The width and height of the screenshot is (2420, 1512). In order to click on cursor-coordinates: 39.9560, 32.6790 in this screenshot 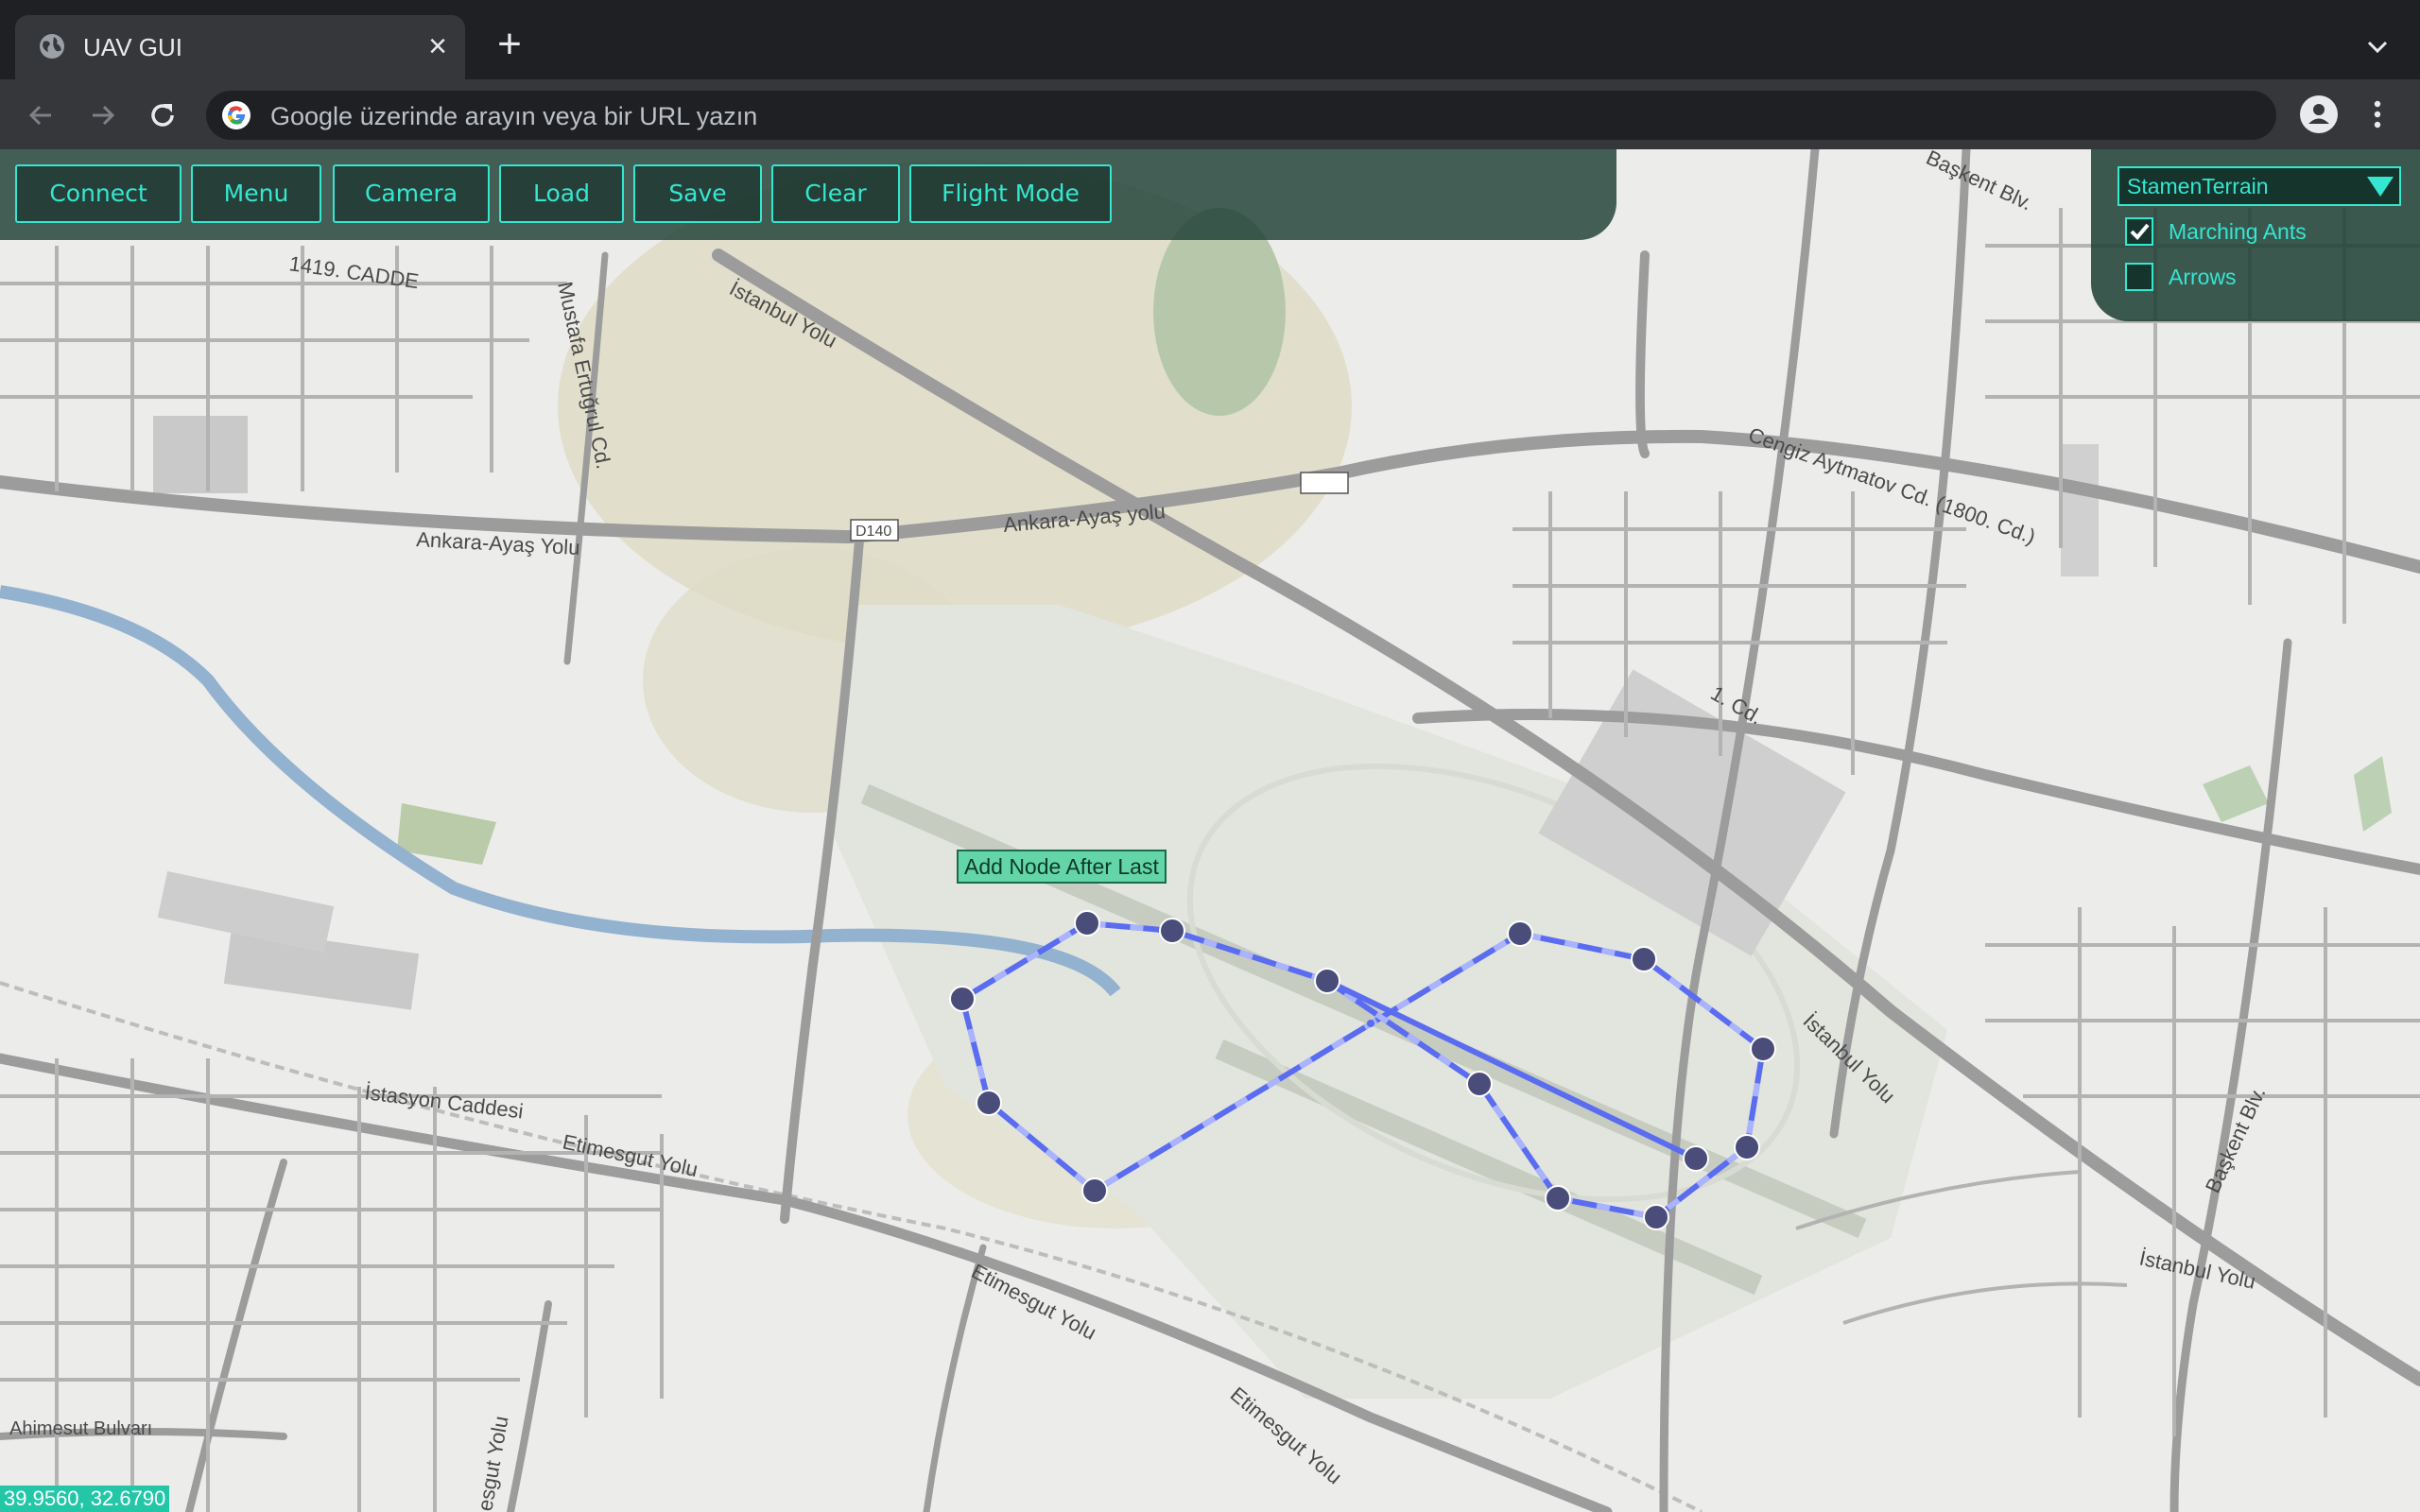, I will do `click(85, 1499)`.